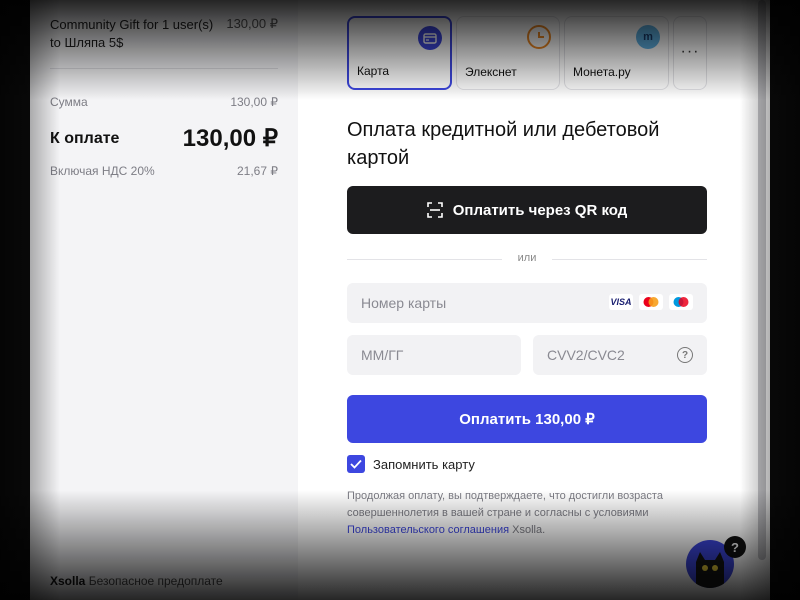 The width and height of the screenshot is (800, 600). Describe the element at coordinates (586, 355) in the screenshot. I see `cvv-placeholder: CVV2/CVC2` at that location.